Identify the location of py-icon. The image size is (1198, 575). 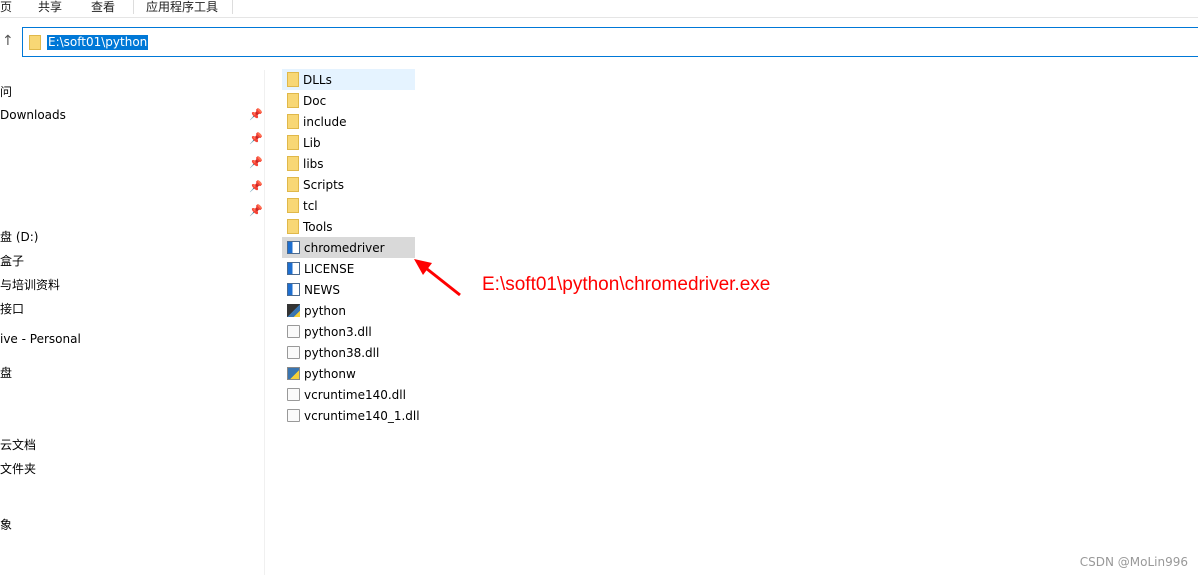
(293, 310).